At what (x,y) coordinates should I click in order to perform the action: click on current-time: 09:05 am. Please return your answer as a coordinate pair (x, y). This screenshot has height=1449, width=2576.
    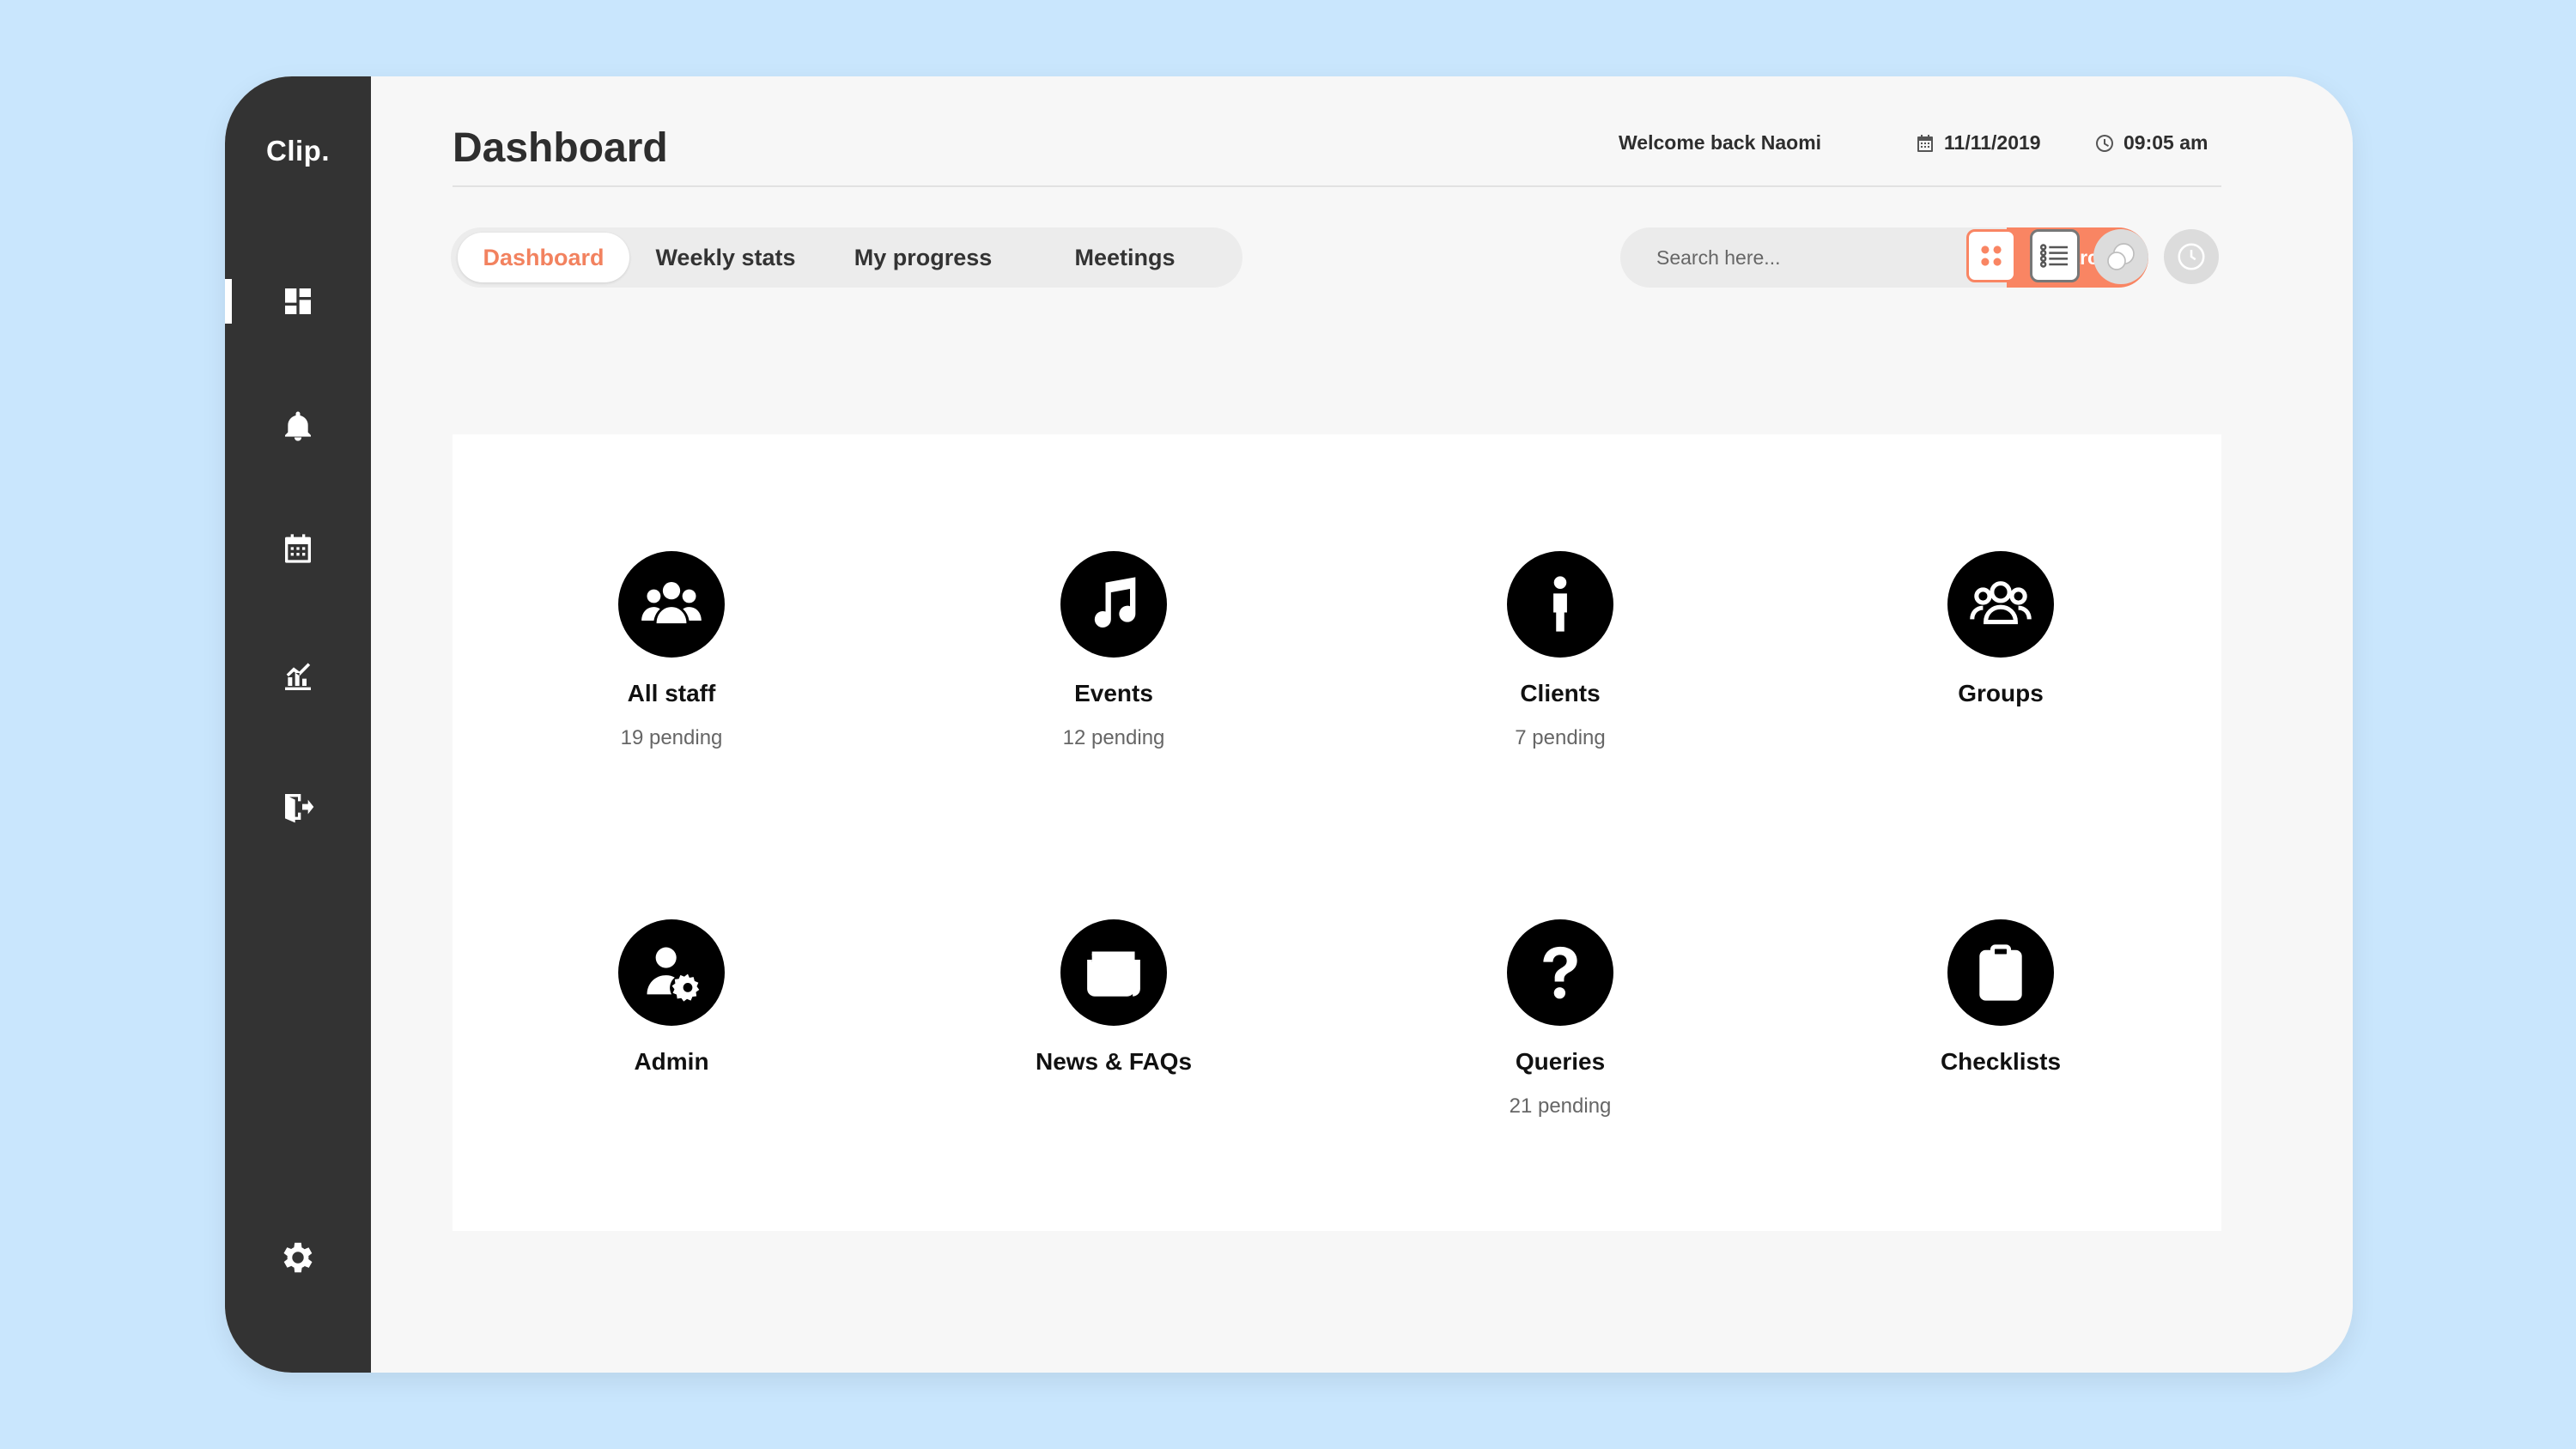
    Looking at the image, I should click on (2151, 143).